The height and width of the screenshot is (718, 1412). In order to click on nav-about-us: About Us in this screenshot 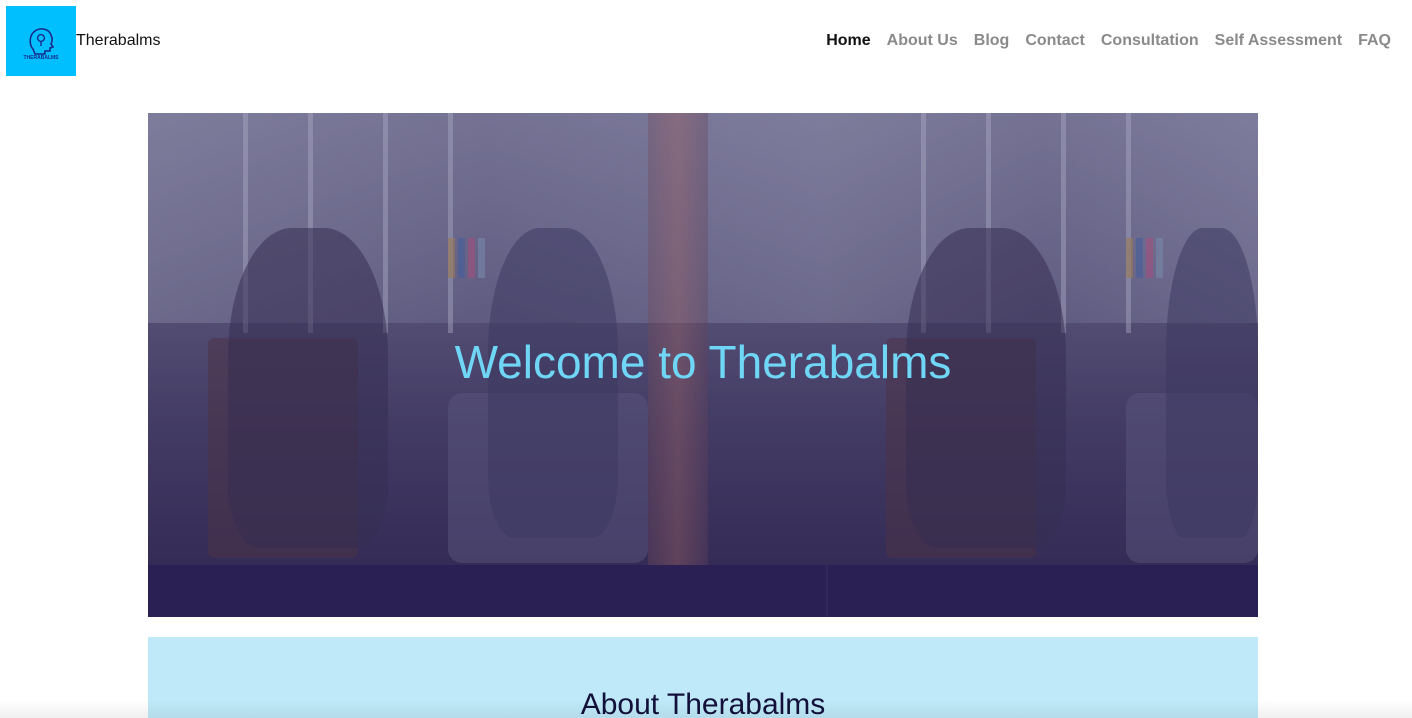, I will do `click(922, 41)`.